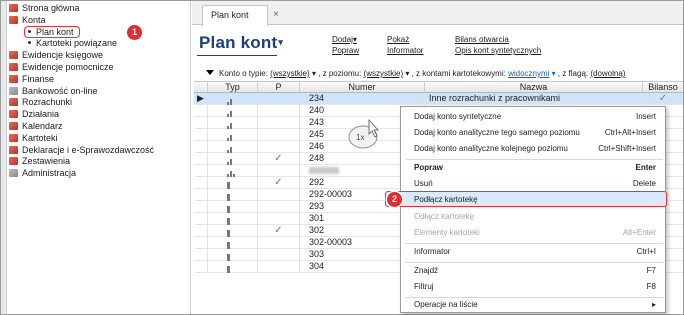 Image resolution: width=684 pixels, height=315 pixels. I want to click on sidebar-item-ewidencje-pomocnicze: Ewidencje pomocnicze, so click(99, 68).